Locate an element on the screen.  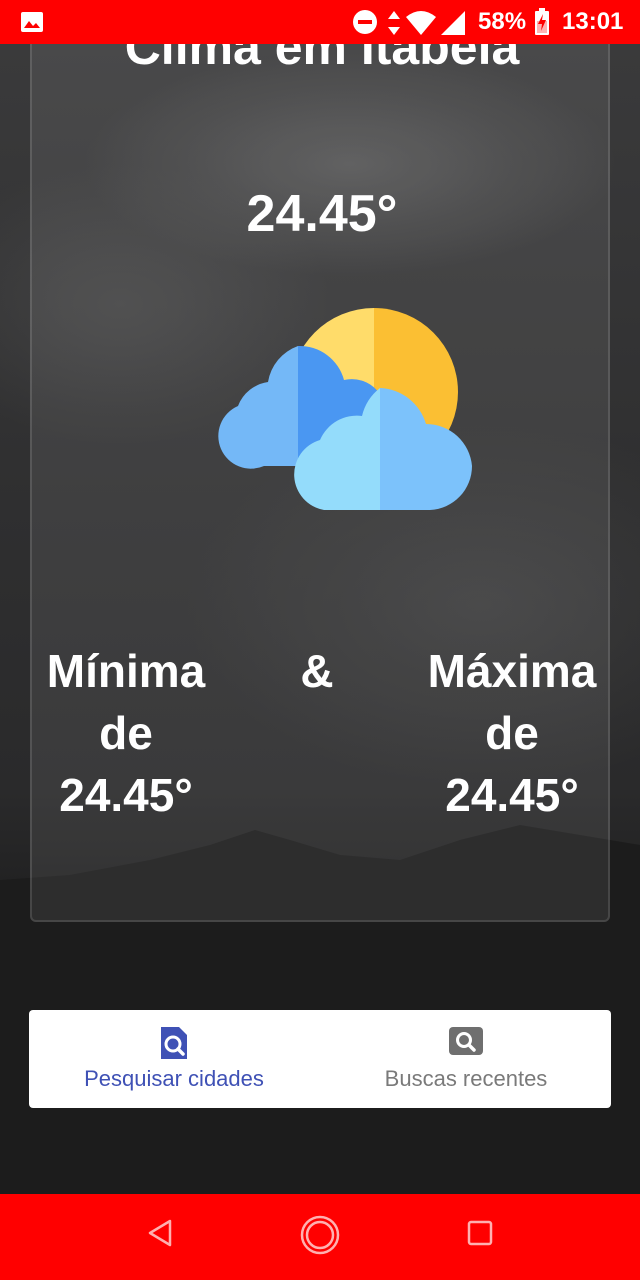
back-icon is located at coordinates (160, 1233).